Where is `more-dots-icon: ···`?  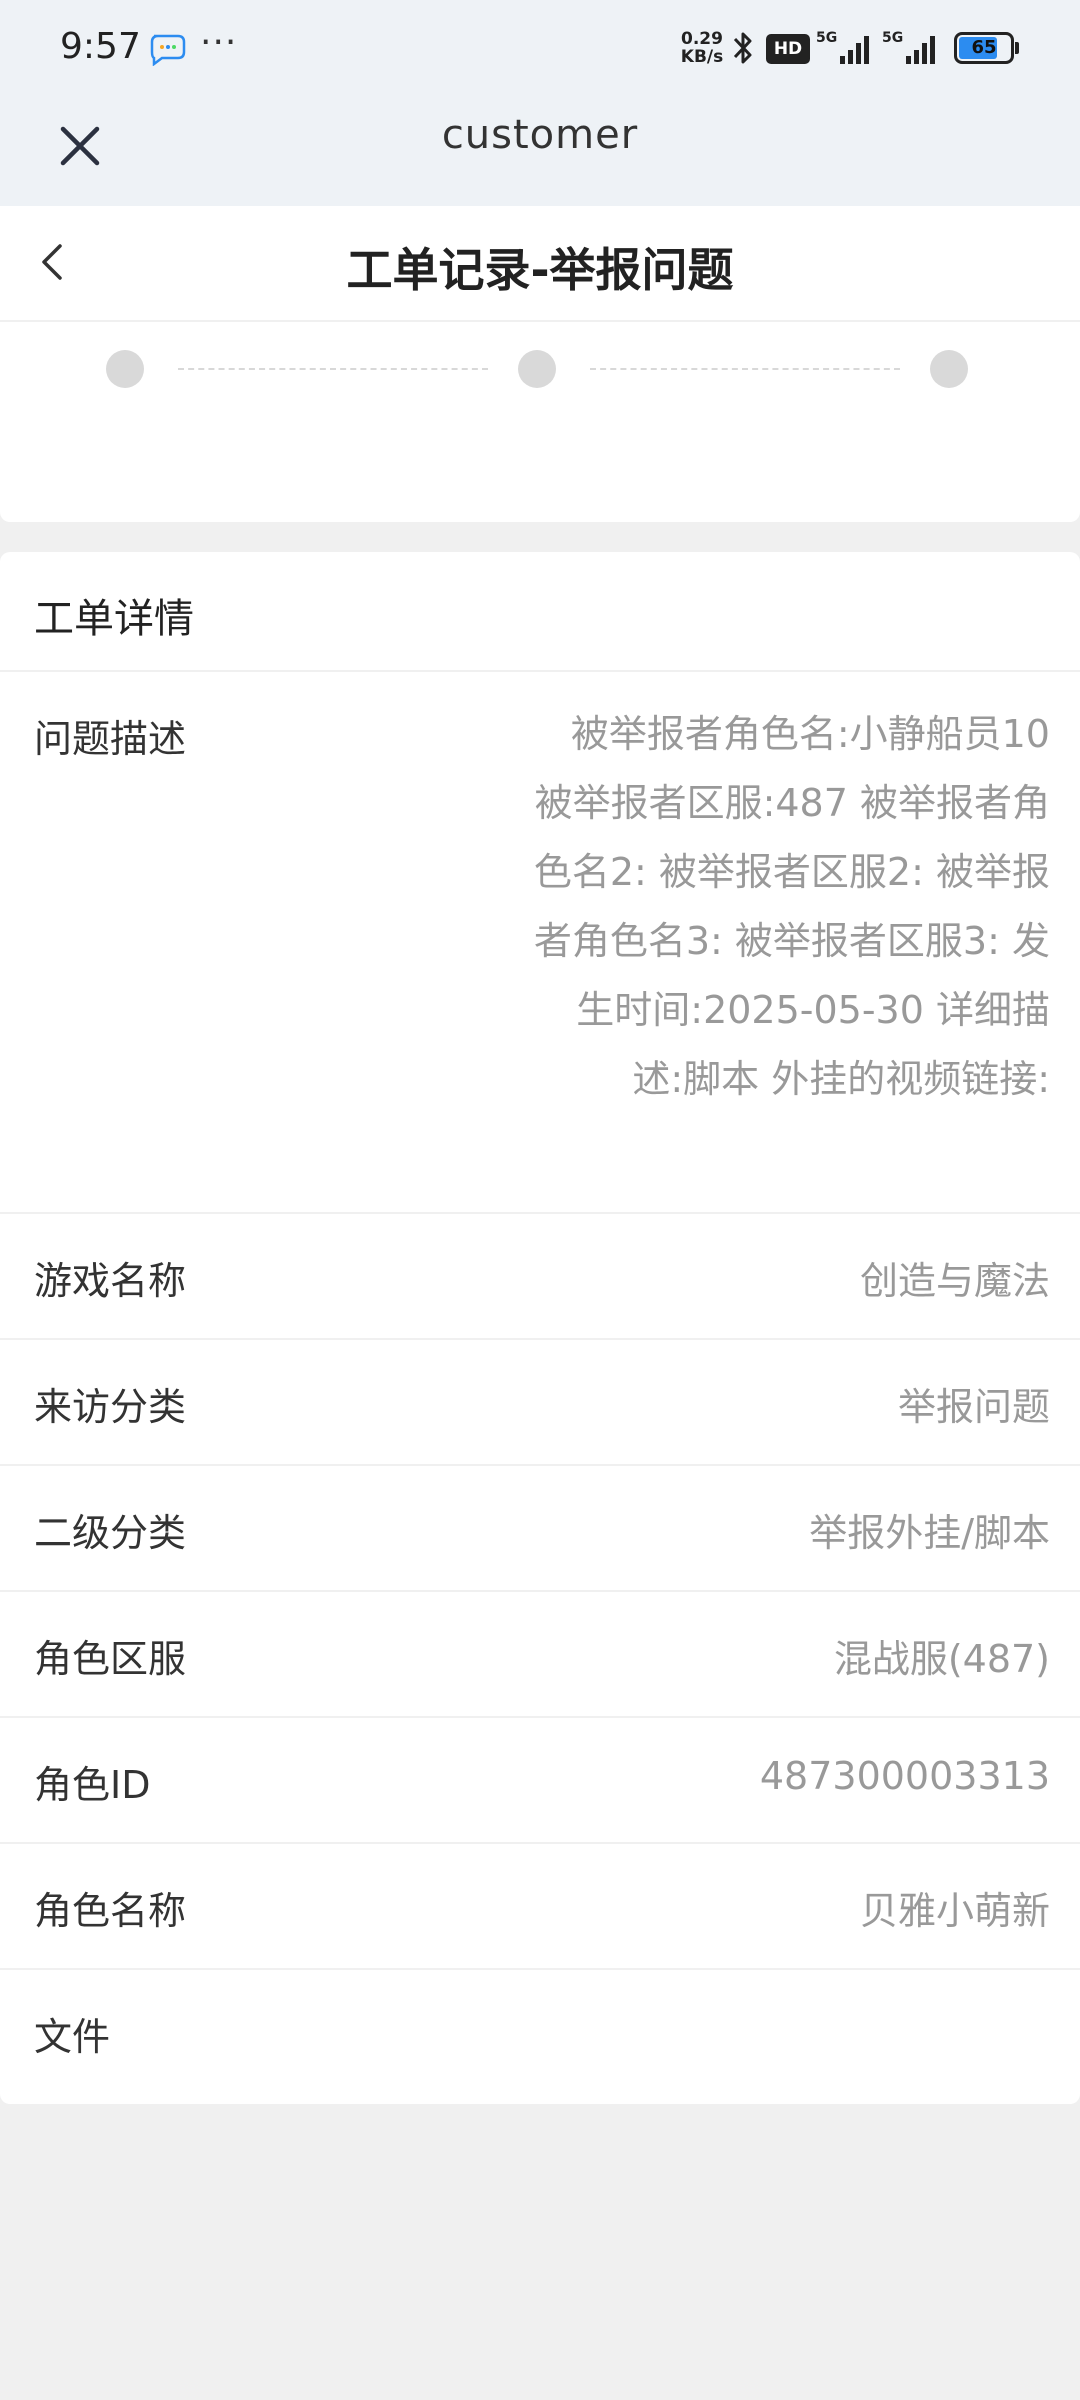 more-dots-icon: ··· is located at coordinates (219, 42).